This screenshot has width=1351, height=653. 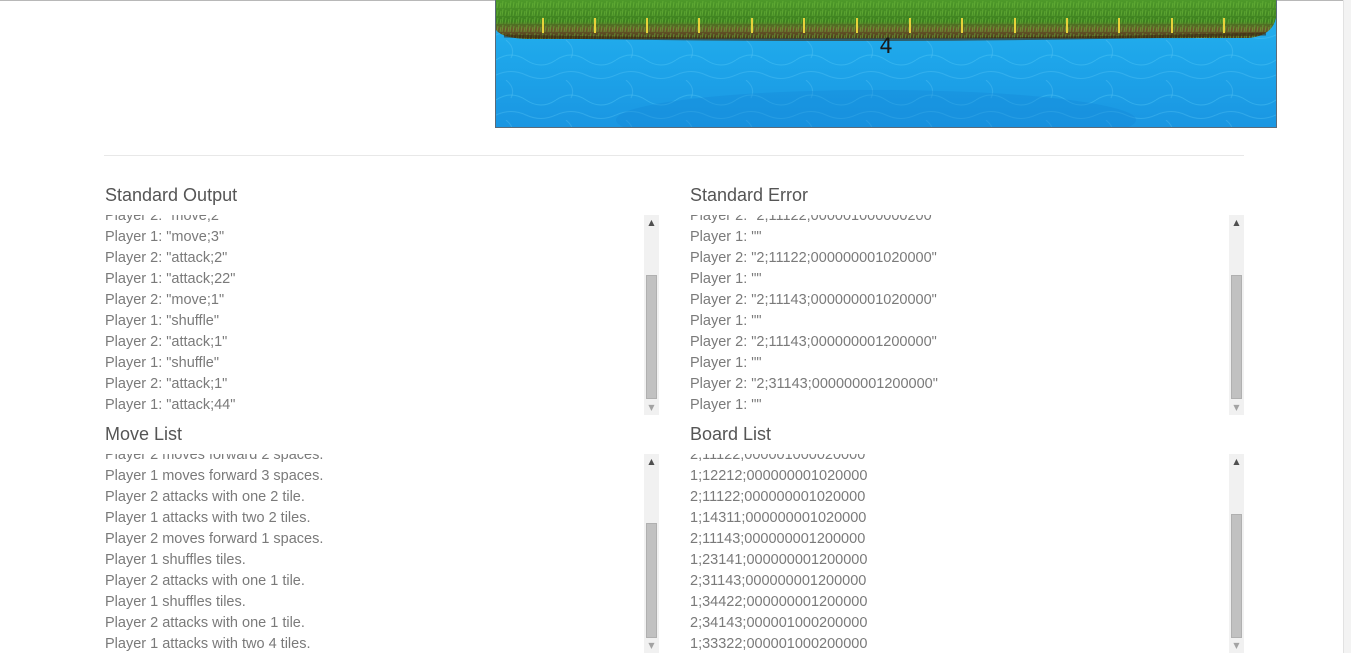 What do you see at coordinates (171, 195) in the screenshot?
I see `standard-output-title: Standard Output` at bounding box center [171, 195].